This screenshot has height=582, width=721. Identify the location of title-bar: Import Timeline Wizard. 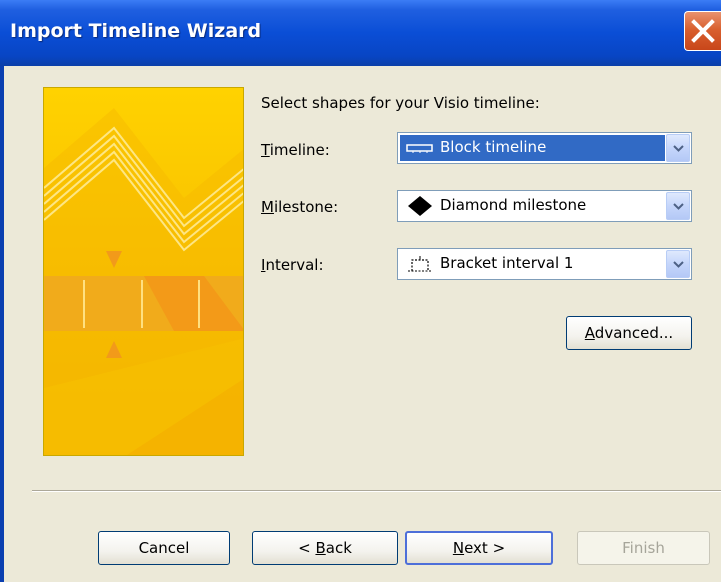
(360, 33).